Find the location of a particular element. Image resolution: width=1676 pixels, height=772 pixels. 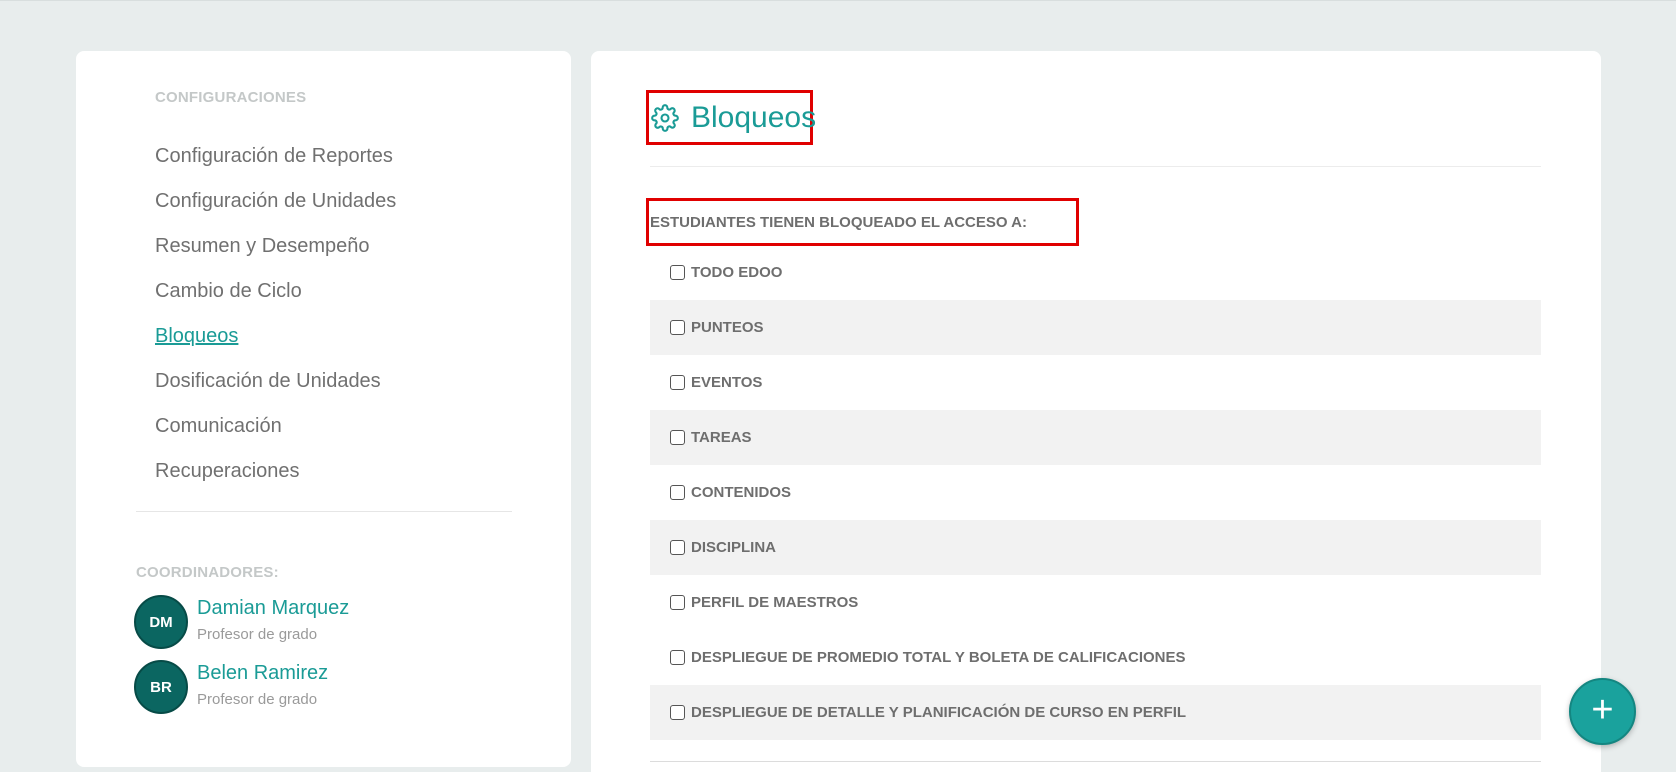

config-heading: CONFIGURACIONES is located at coordinates (231, 97).